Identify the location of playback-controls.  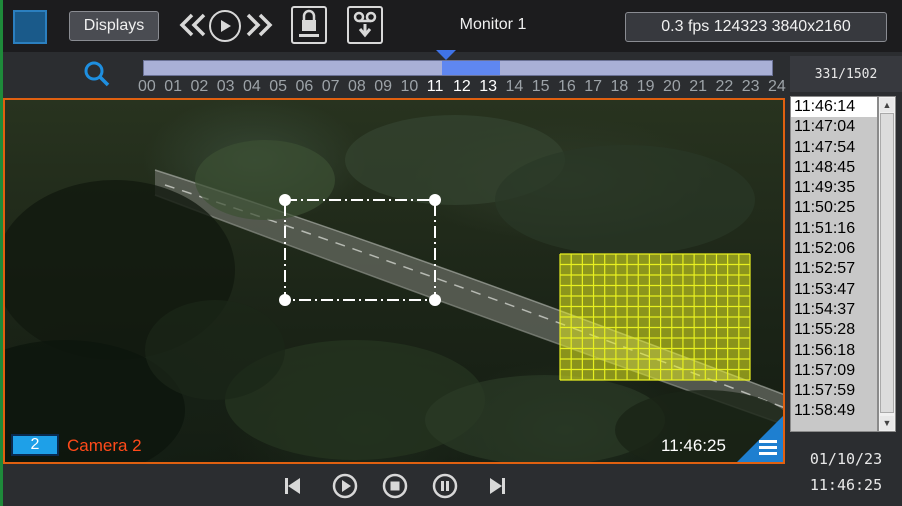
(394, 485).